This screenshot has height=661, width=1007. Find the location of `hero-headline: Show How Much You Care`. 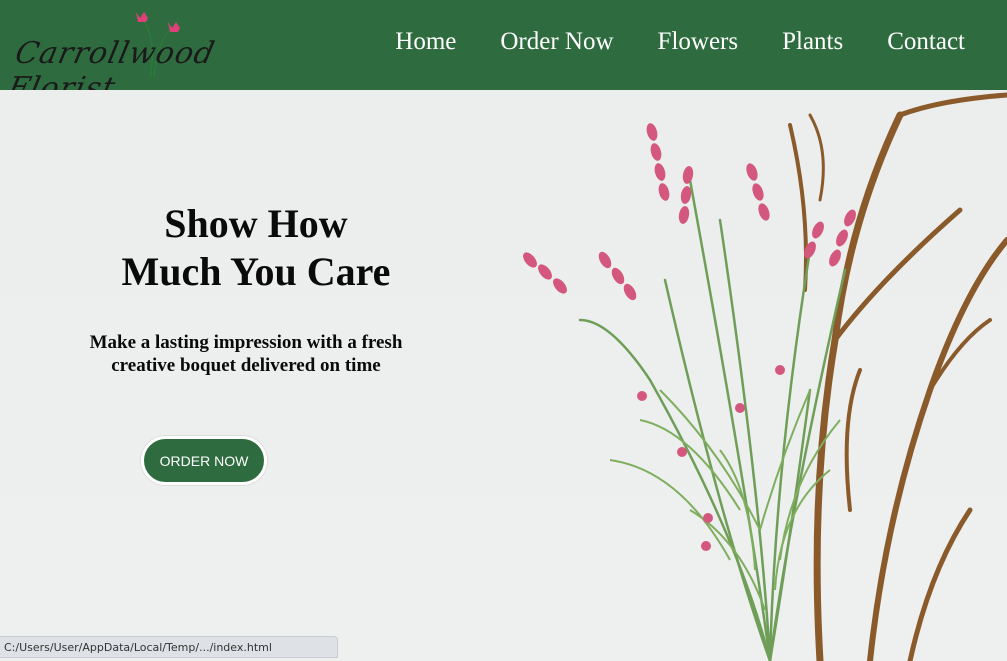

hero-headline: Show How Much You Care is located at coordinates (256, 248).